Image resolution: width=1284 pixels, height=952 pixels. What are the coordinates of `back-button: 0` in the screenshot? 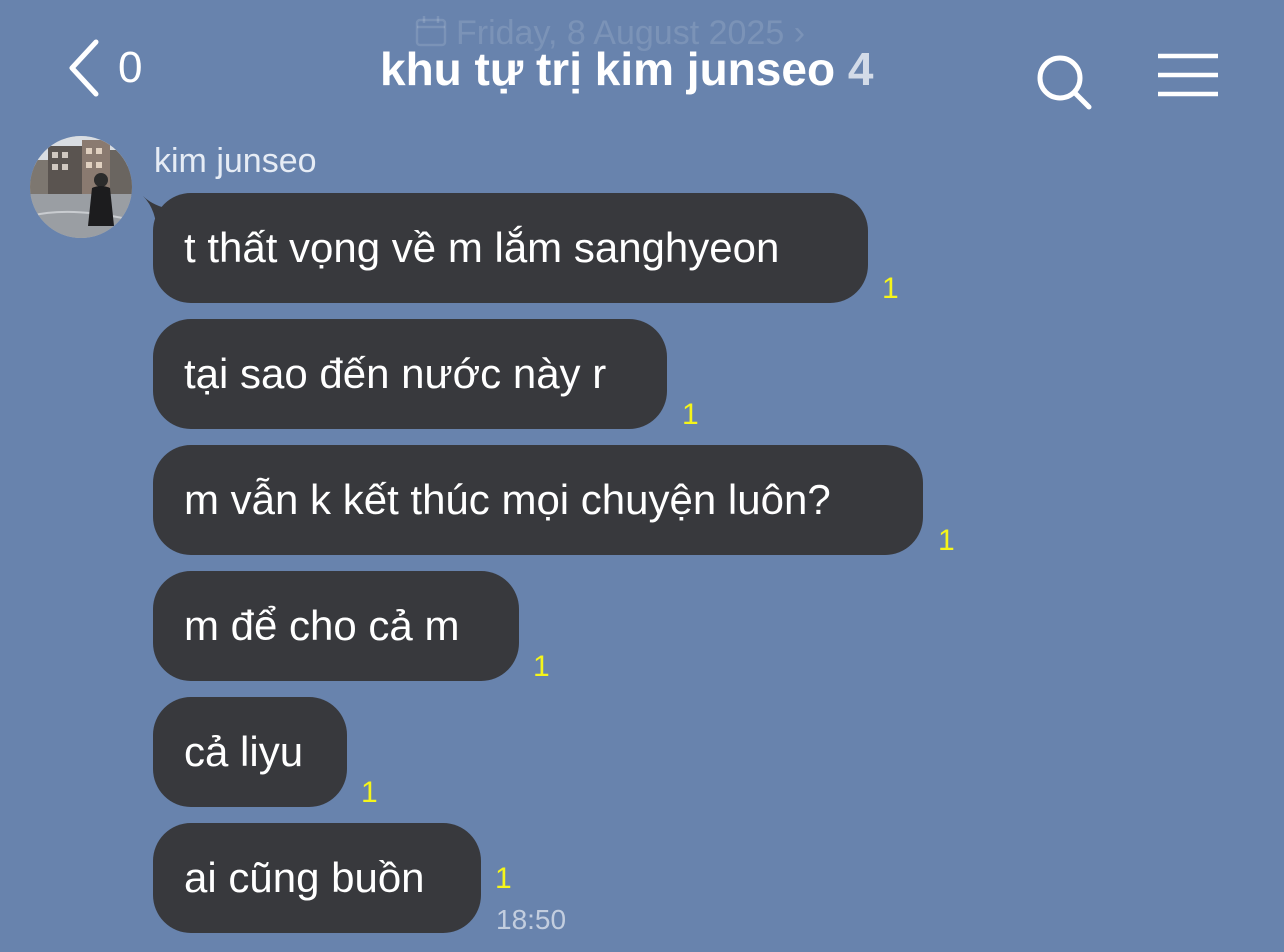 It's located at (104, 68).